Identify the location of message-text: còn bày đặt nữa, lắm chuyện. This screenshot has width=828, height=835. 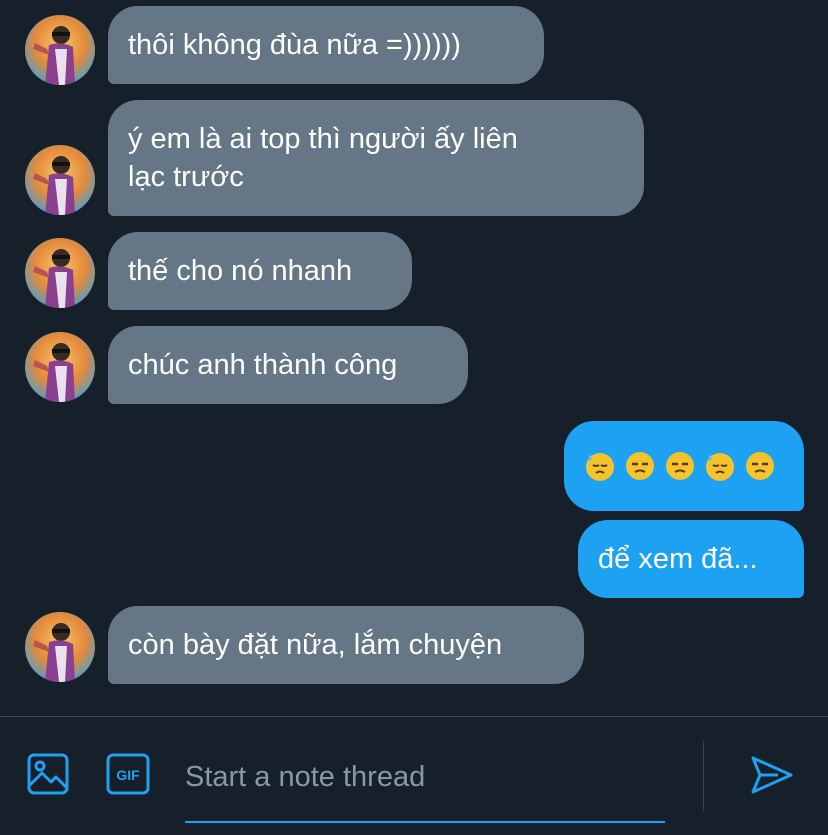
(315, 645).